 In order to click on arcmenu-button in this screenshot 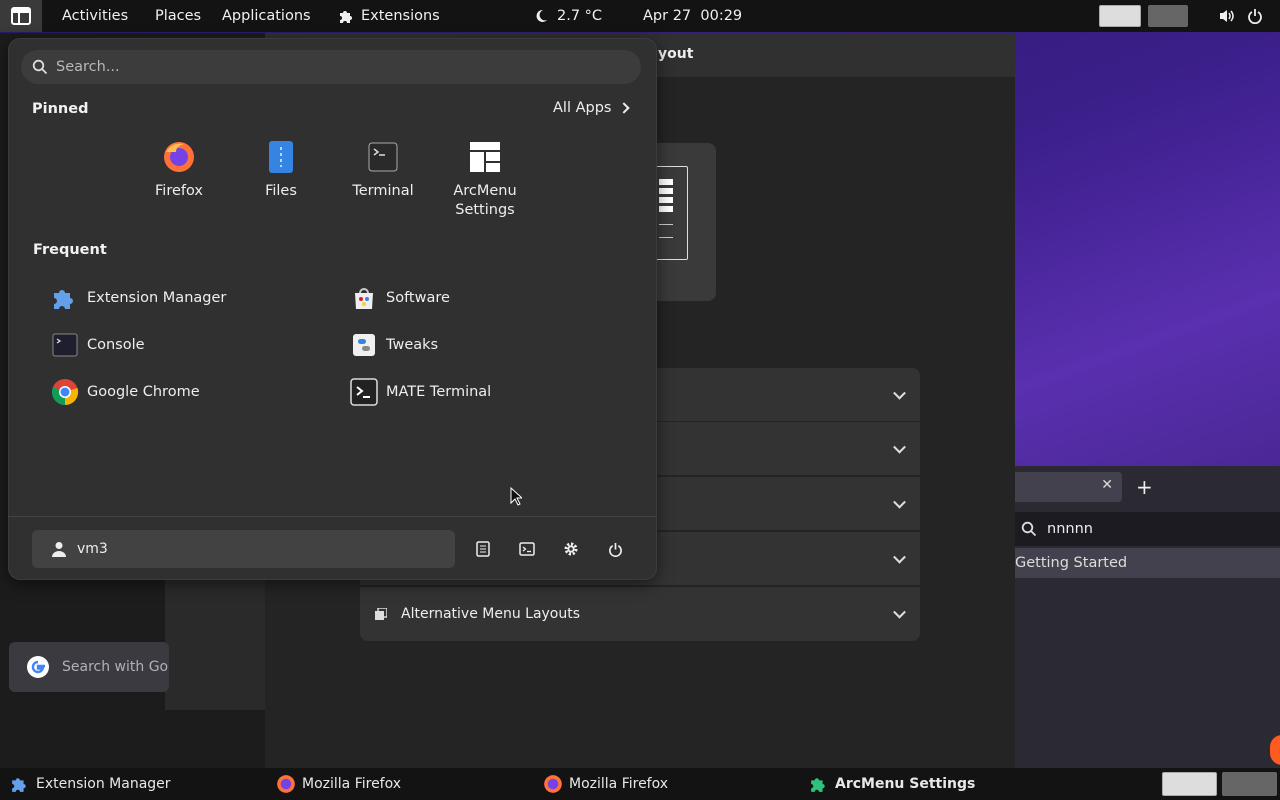, I will do `click(21, 16)`.